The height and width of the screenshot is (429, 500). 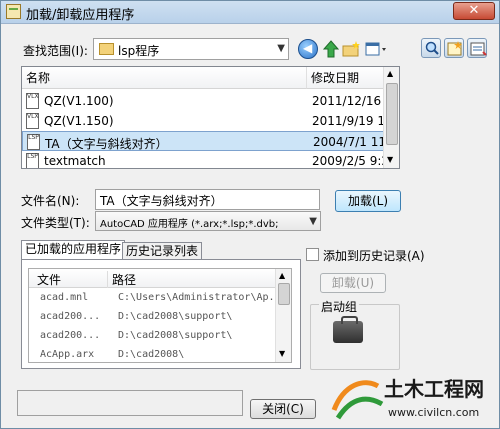 What do you see at coordinates (67, 354) in the screenshot?
I see `loaded-file: AcApp.arx` at bounding box center [67, 354].